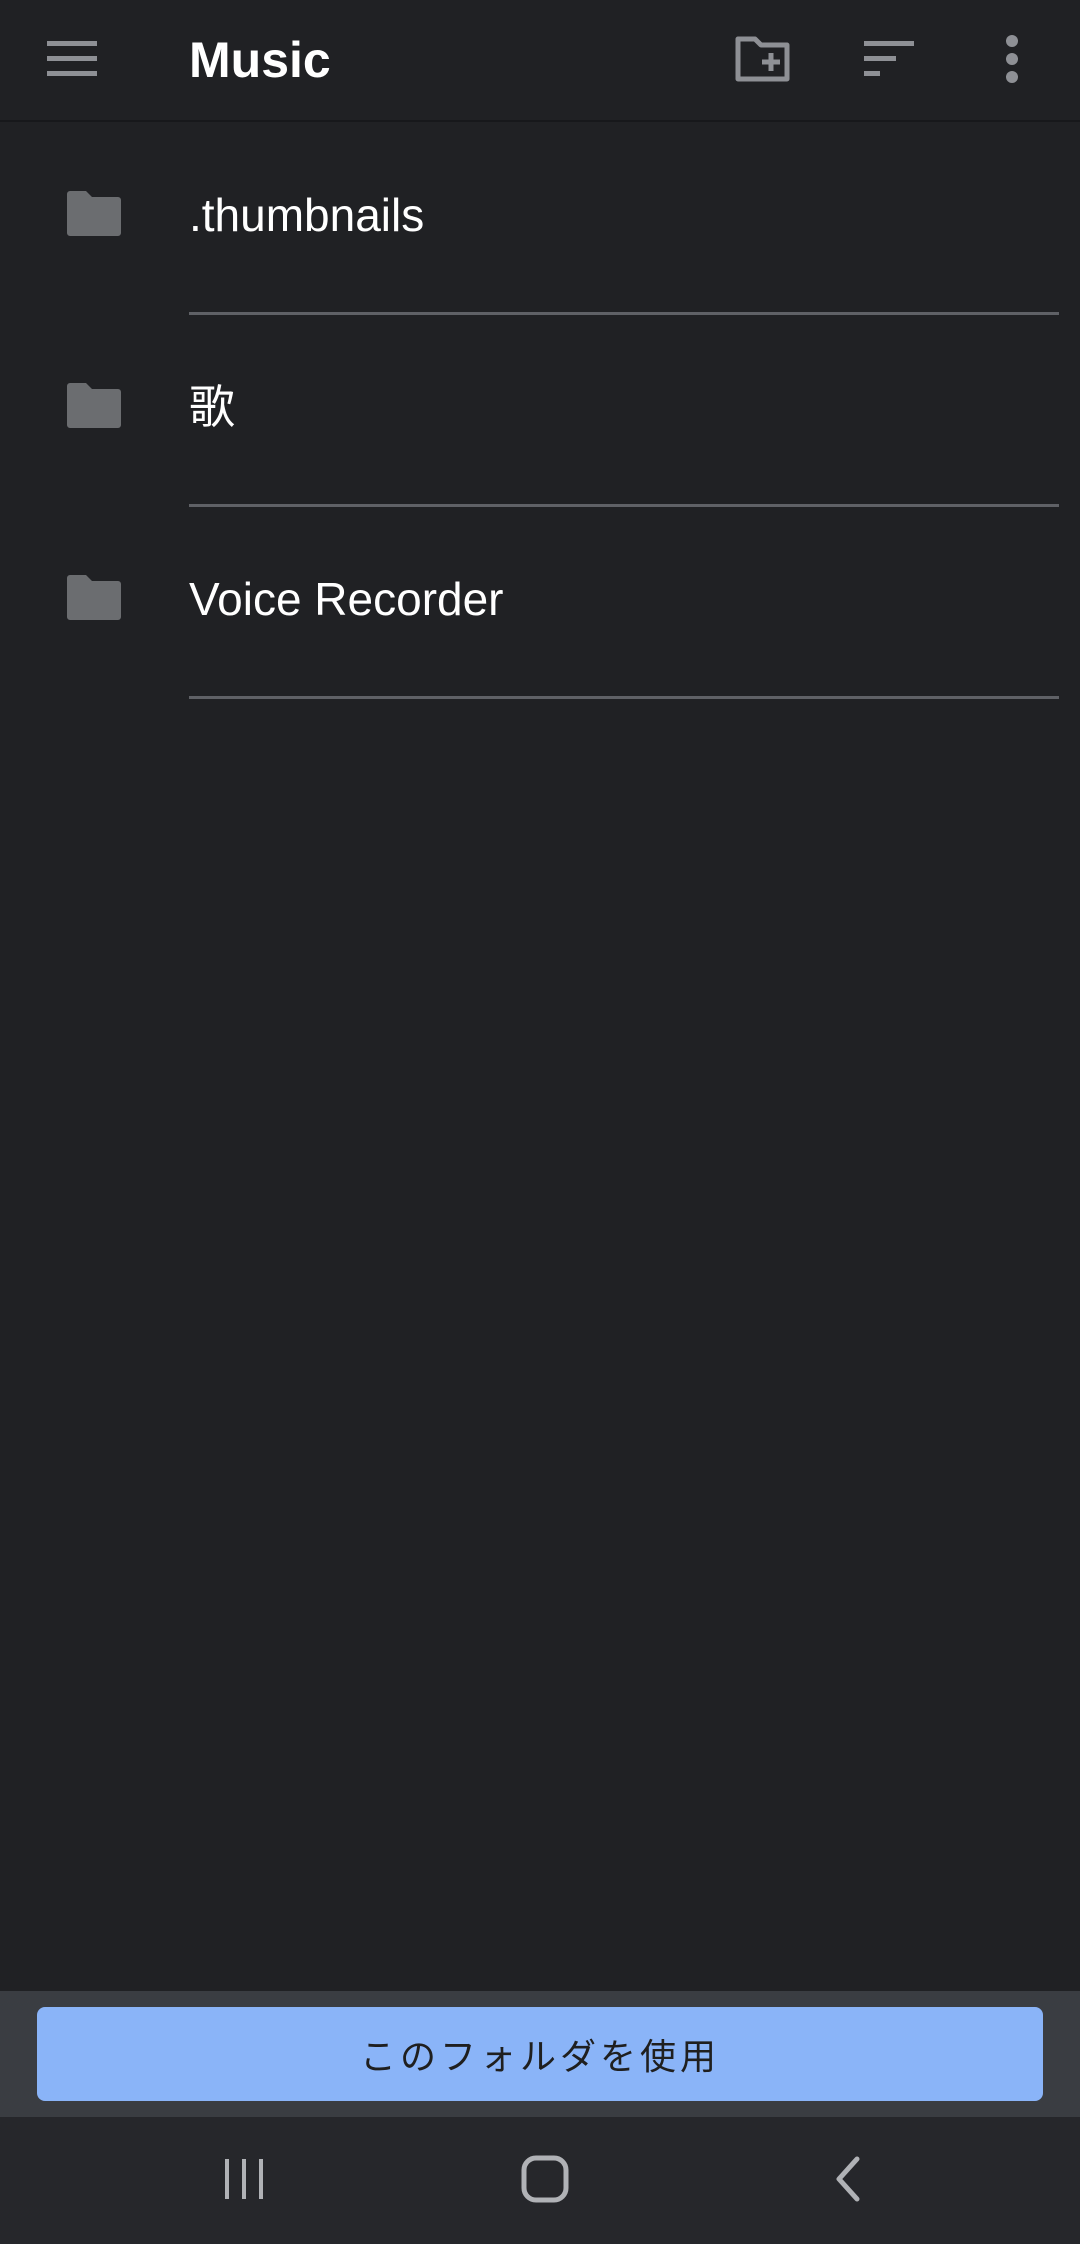 The height and width of the screenshot is (2244, 1080). I want to click on page-title: Music, so click(260, 60).